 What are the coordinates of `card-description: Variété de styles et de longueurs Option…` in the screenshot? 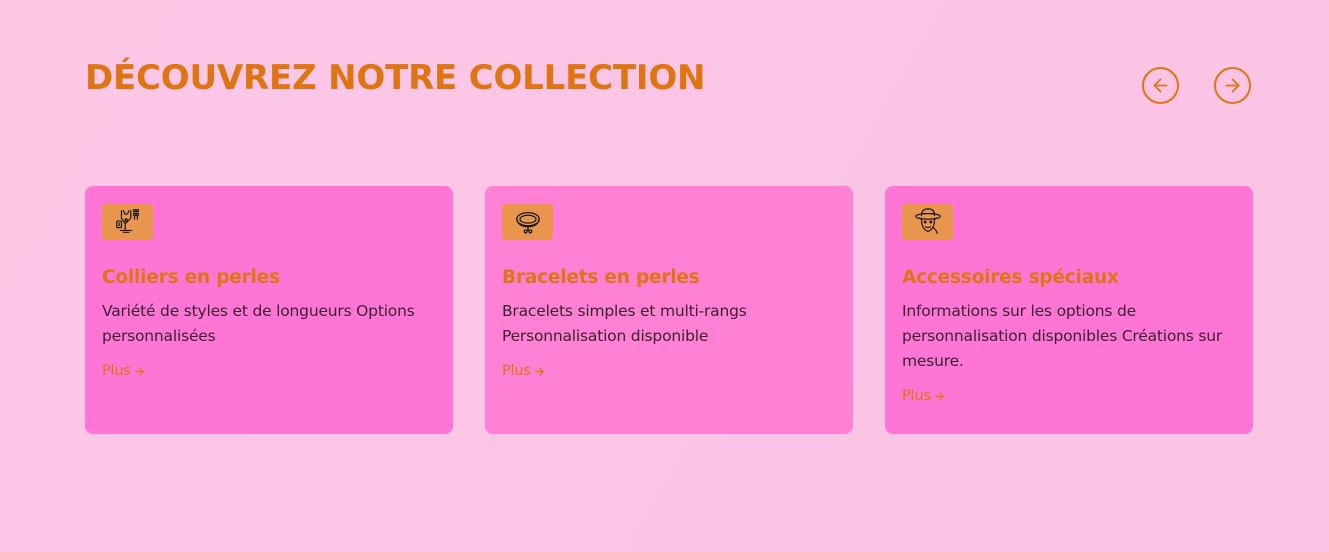 It's located at (258, 323).